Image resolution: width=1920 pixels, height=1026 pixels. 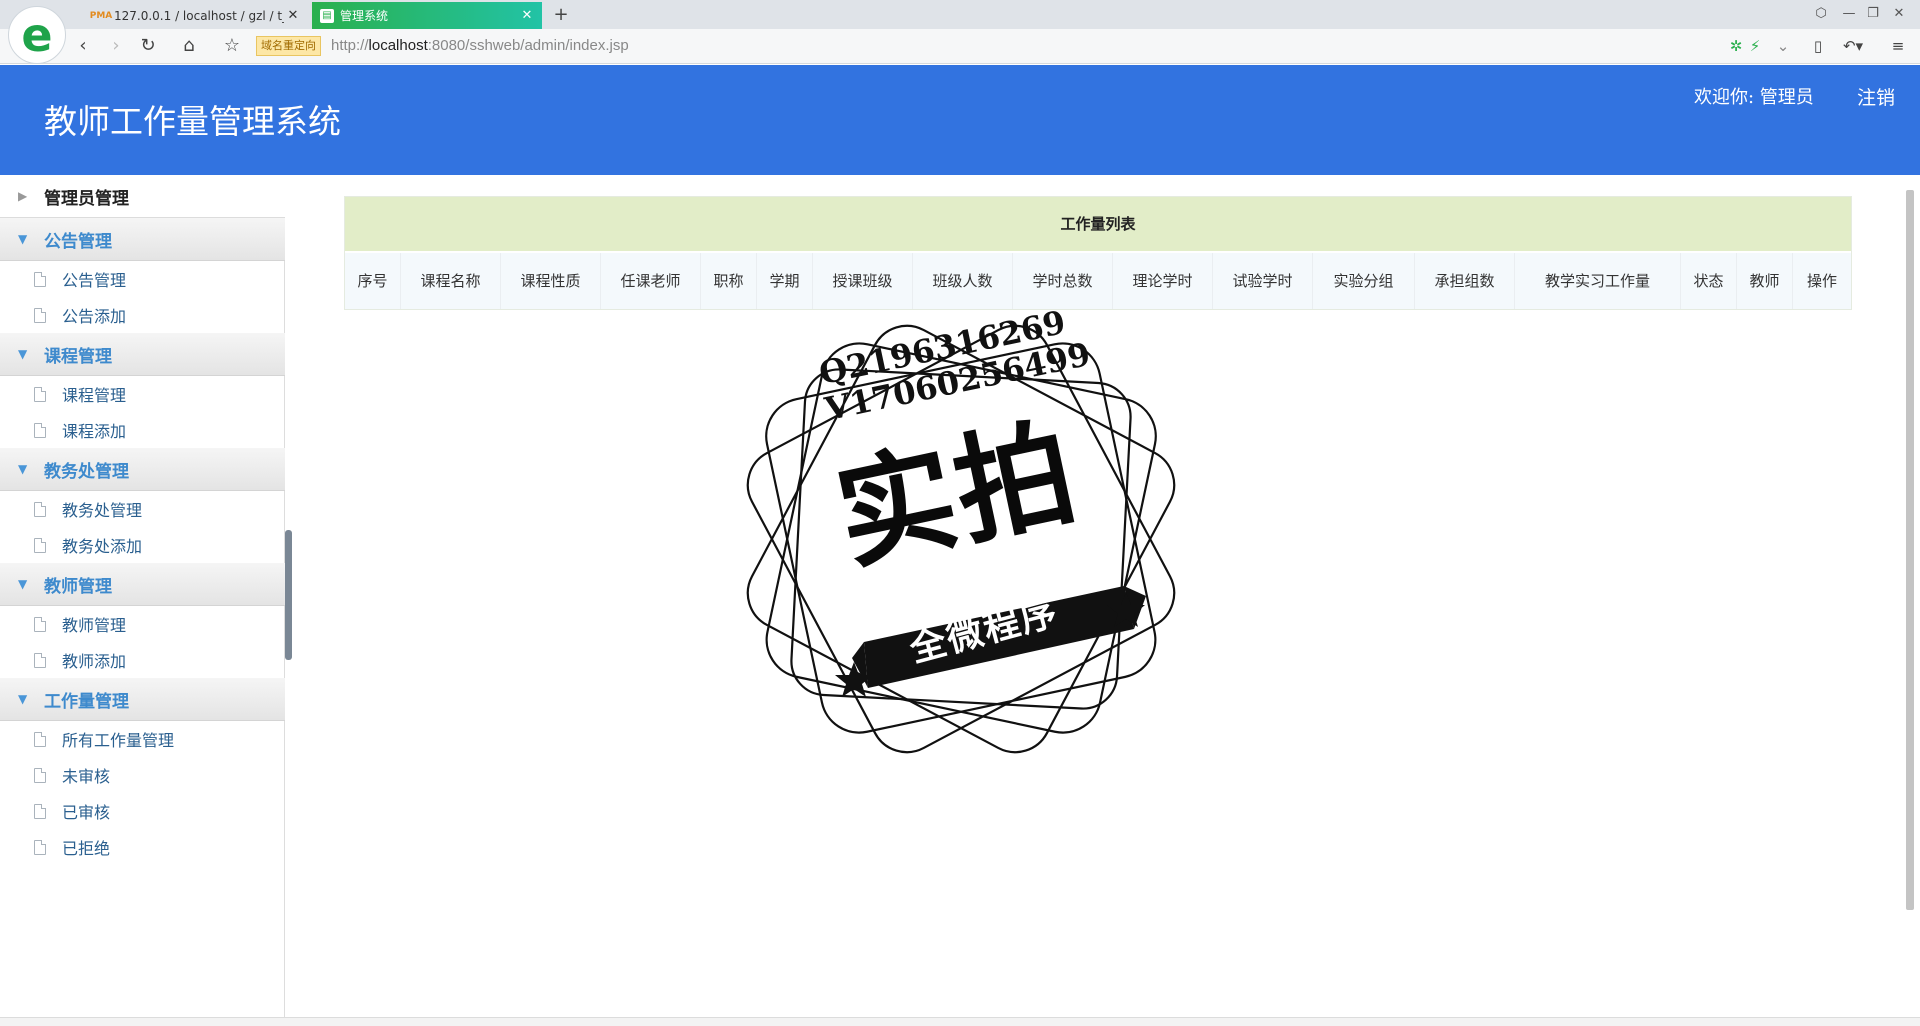 What do you see at coordinates (37, 35) in the screenshot?
I see `browser-logo-icon: e` at bounding box center [37, 35].